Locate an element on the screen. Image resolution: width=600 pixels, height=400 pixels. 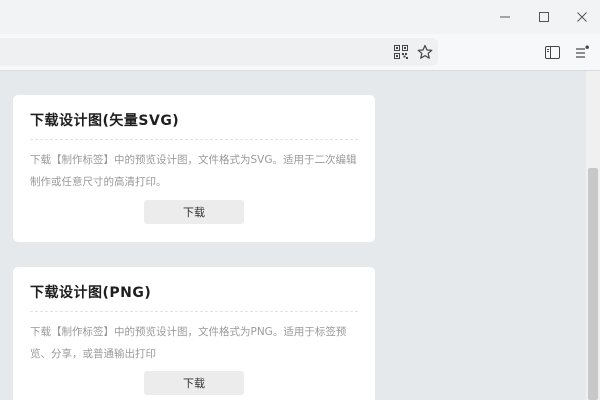
minimize-button is located at coordinates (505, 17).